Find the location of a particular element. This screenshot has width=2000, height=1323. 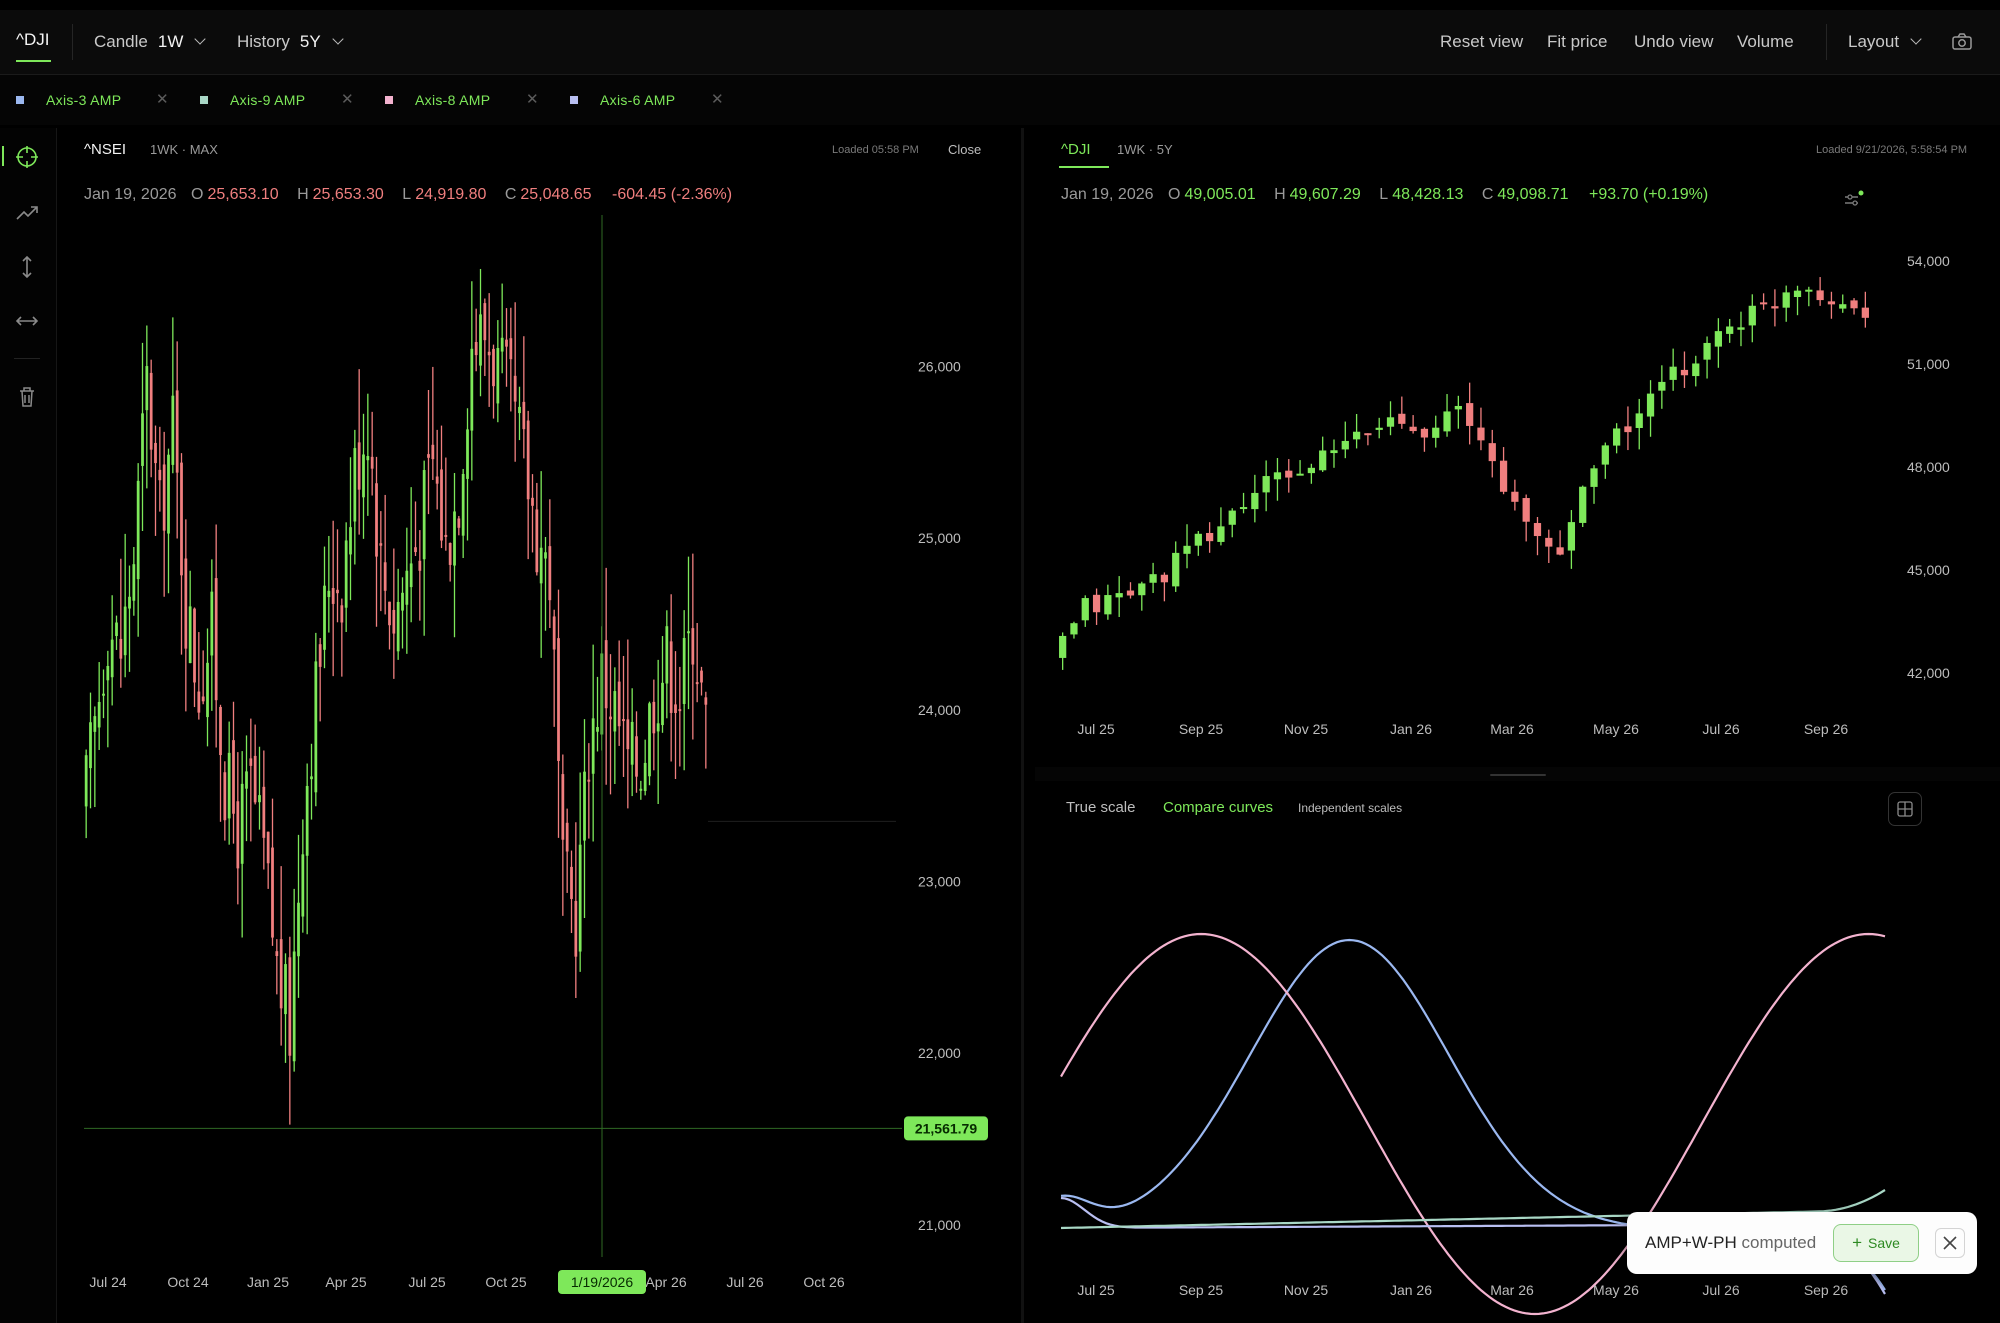

settings-sliders-icon is located at coordinates (1853, 199).